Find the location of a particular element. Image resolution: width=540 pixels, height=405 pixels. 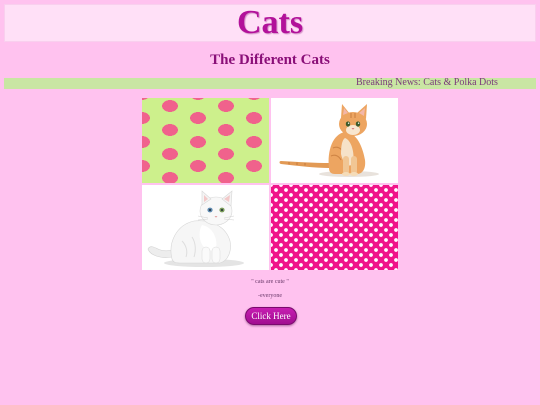

white-cat-image is located at coordinates (205, 227).